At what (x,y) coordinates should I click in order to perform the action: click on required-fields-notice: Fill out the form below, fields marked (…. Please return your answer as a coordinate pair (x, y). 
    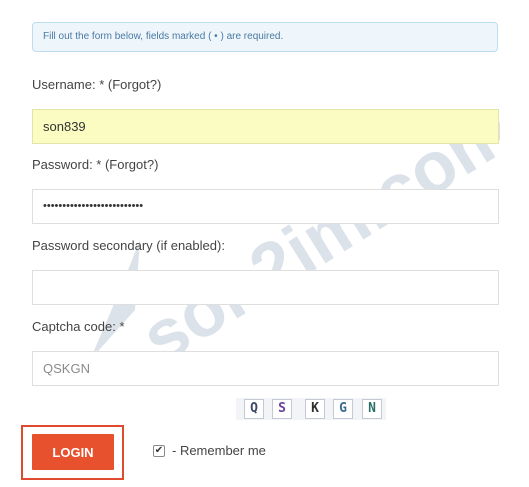
    Looking at the image, I should click on (265, 37).